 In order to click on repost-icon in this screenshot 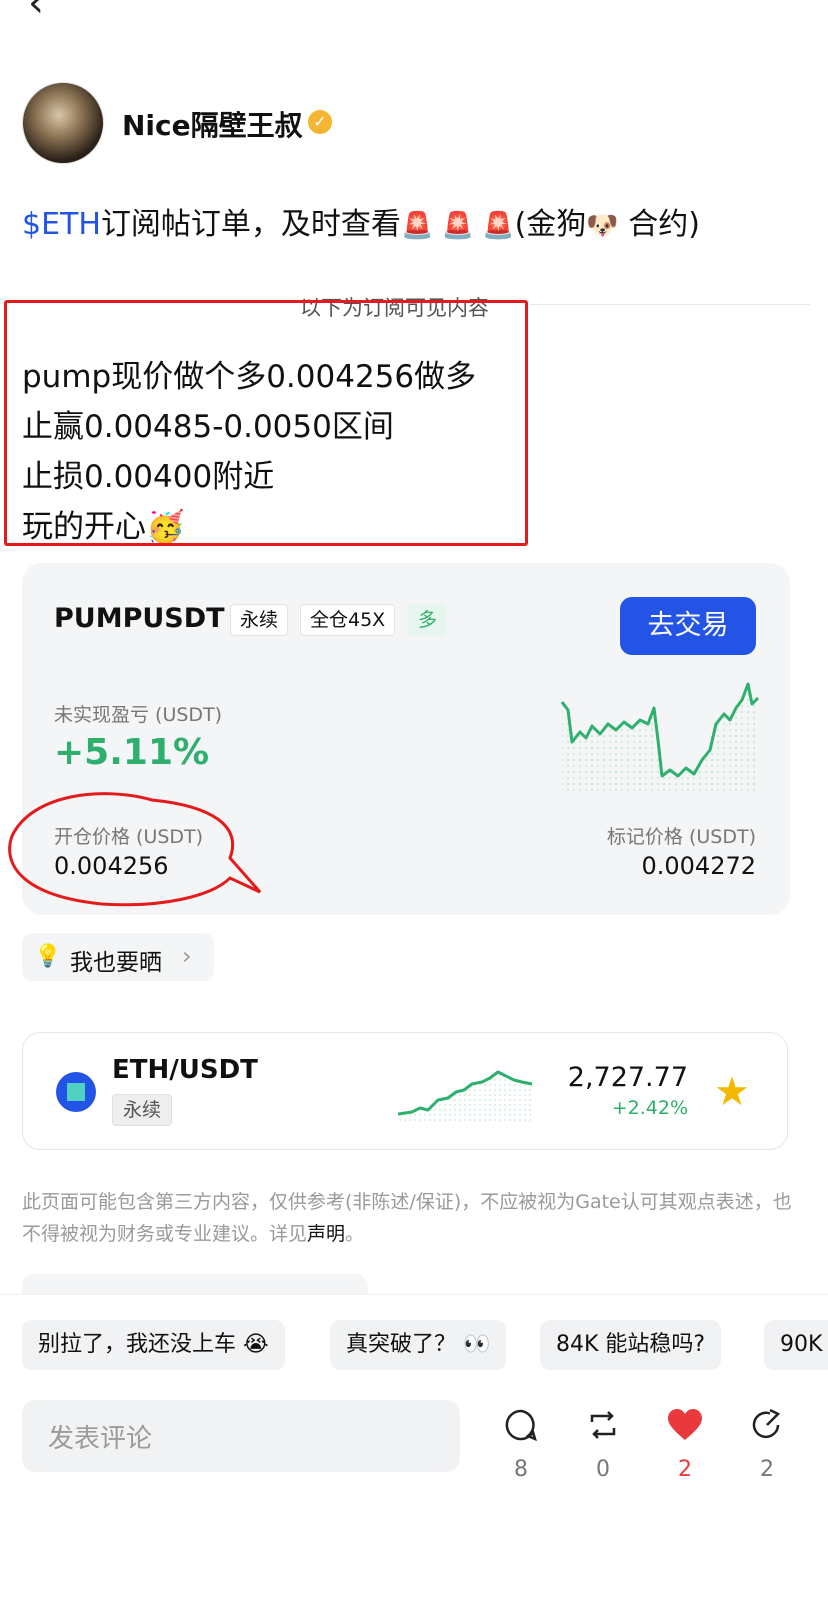, I will do `click(603, 1428)`.